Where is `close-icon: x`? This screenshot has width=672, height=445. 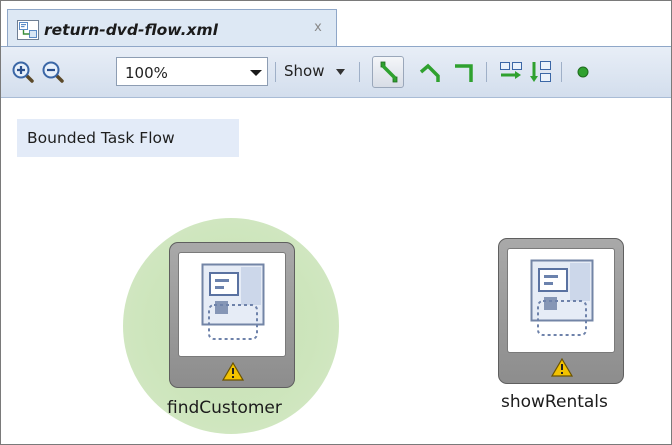
close-icon: x is located at coordinates (318, 28).